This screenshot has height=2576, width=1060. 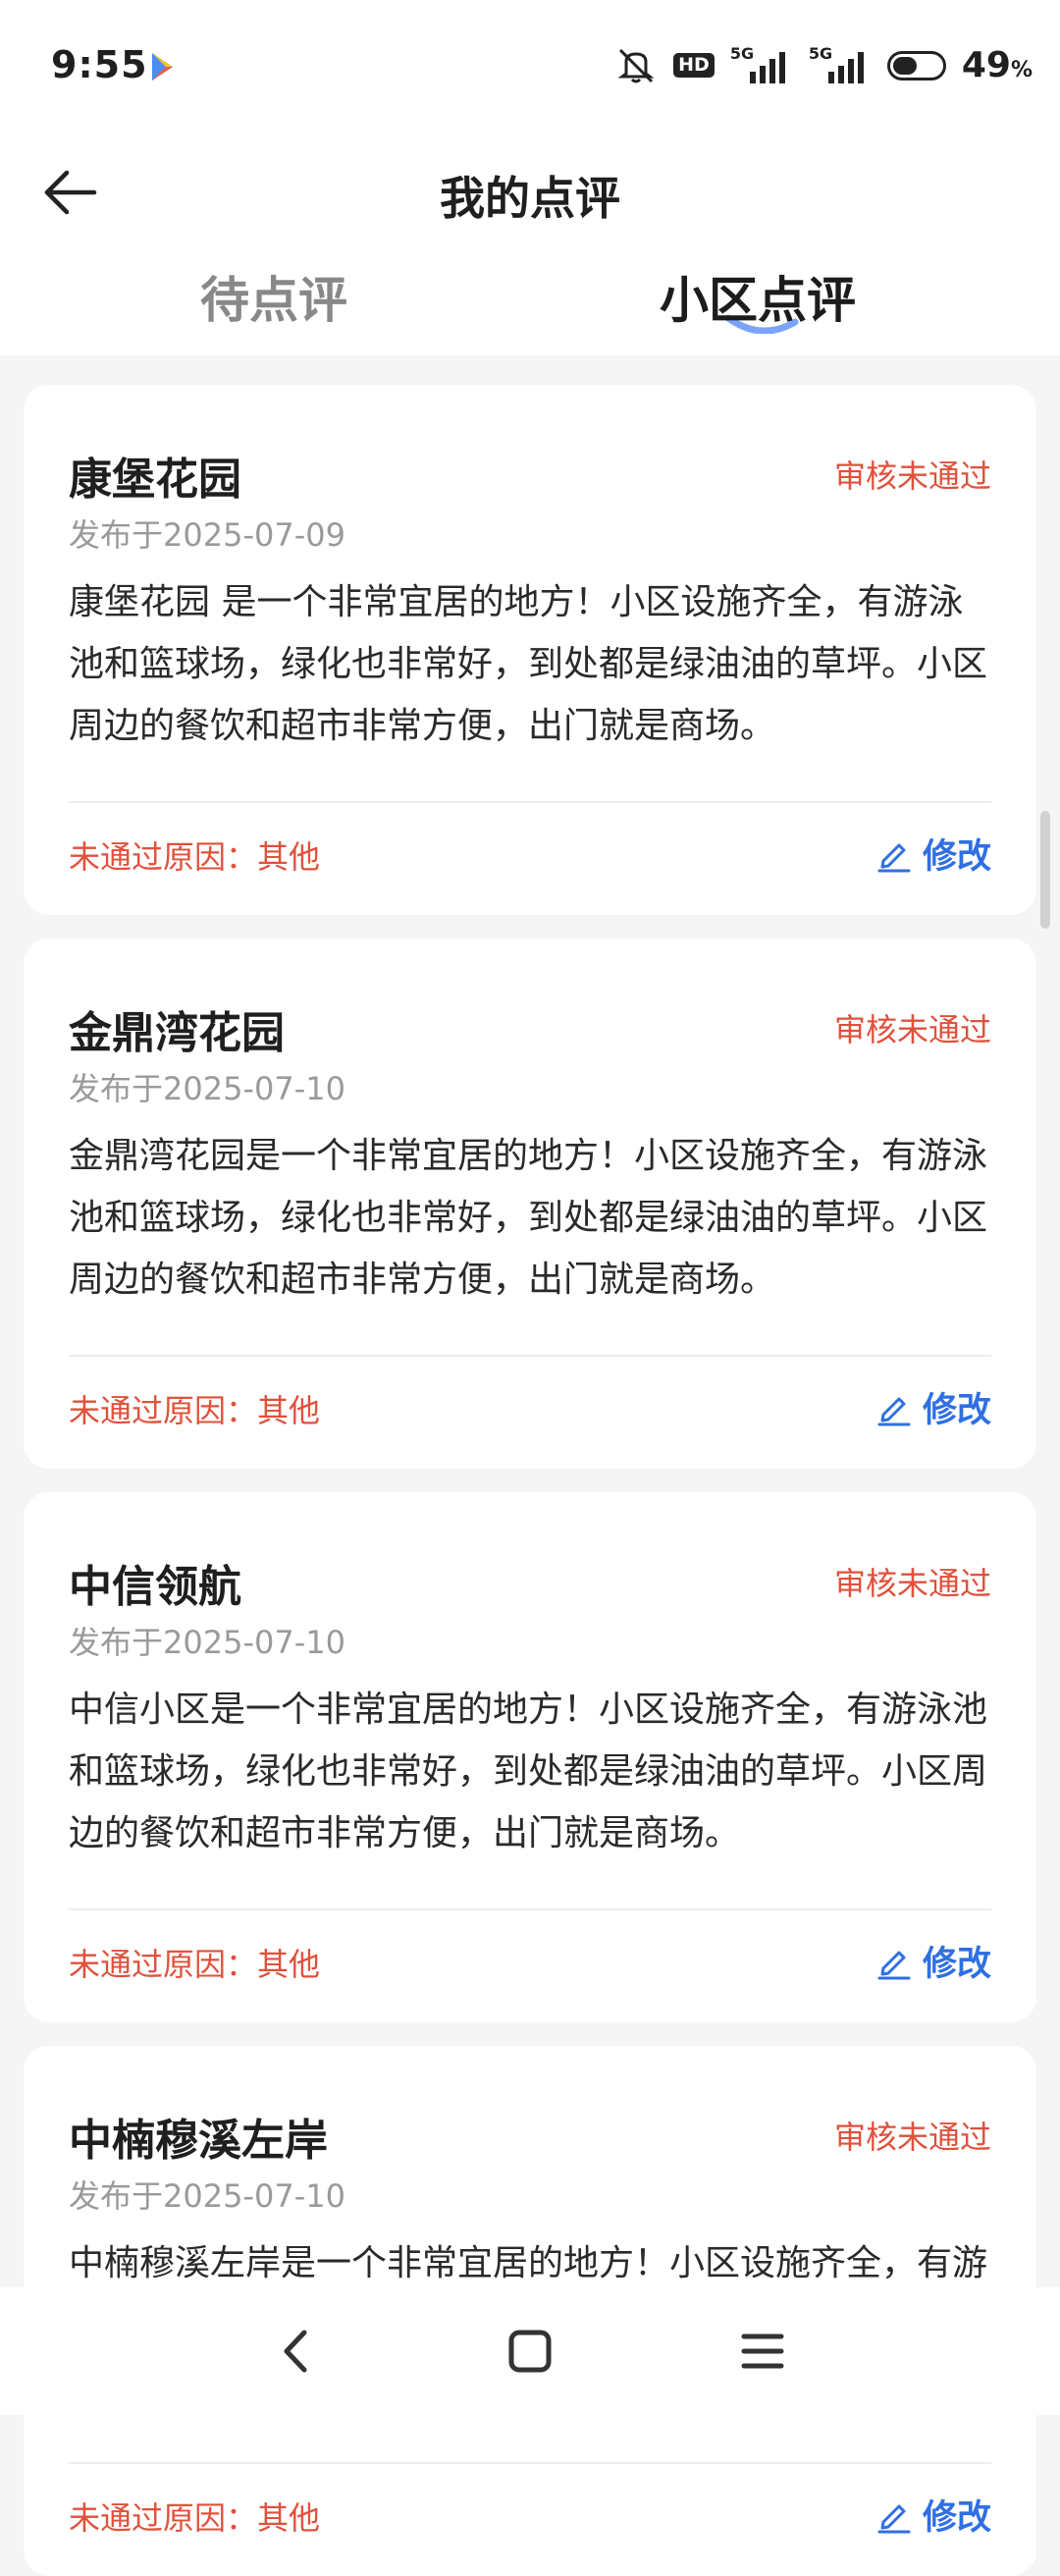 I want to click on hd-badge: HD, so click(x=694, y=65).